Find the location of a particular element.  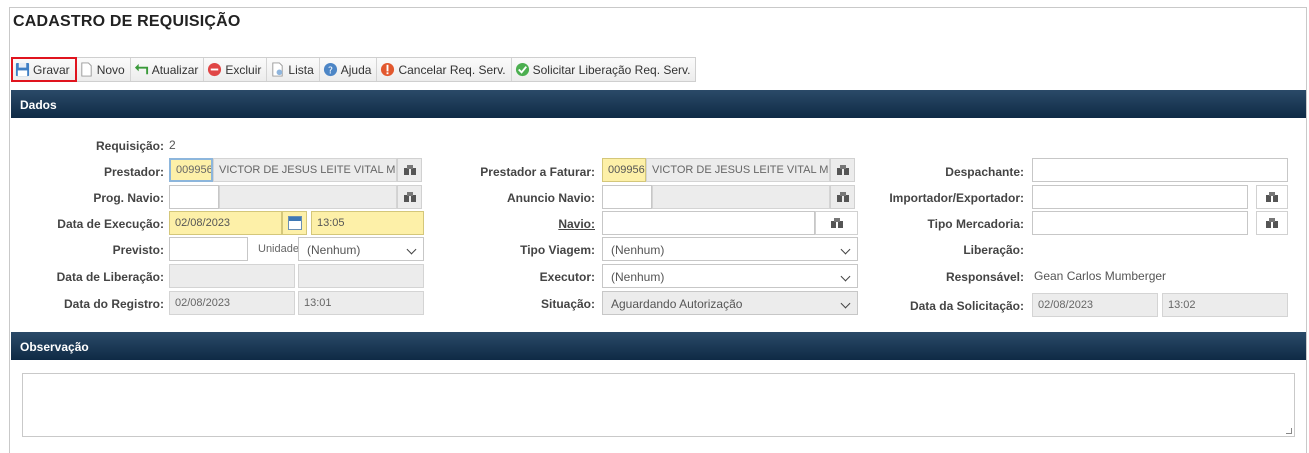

importador-lookup-button is located at coordinates (1272, 197).